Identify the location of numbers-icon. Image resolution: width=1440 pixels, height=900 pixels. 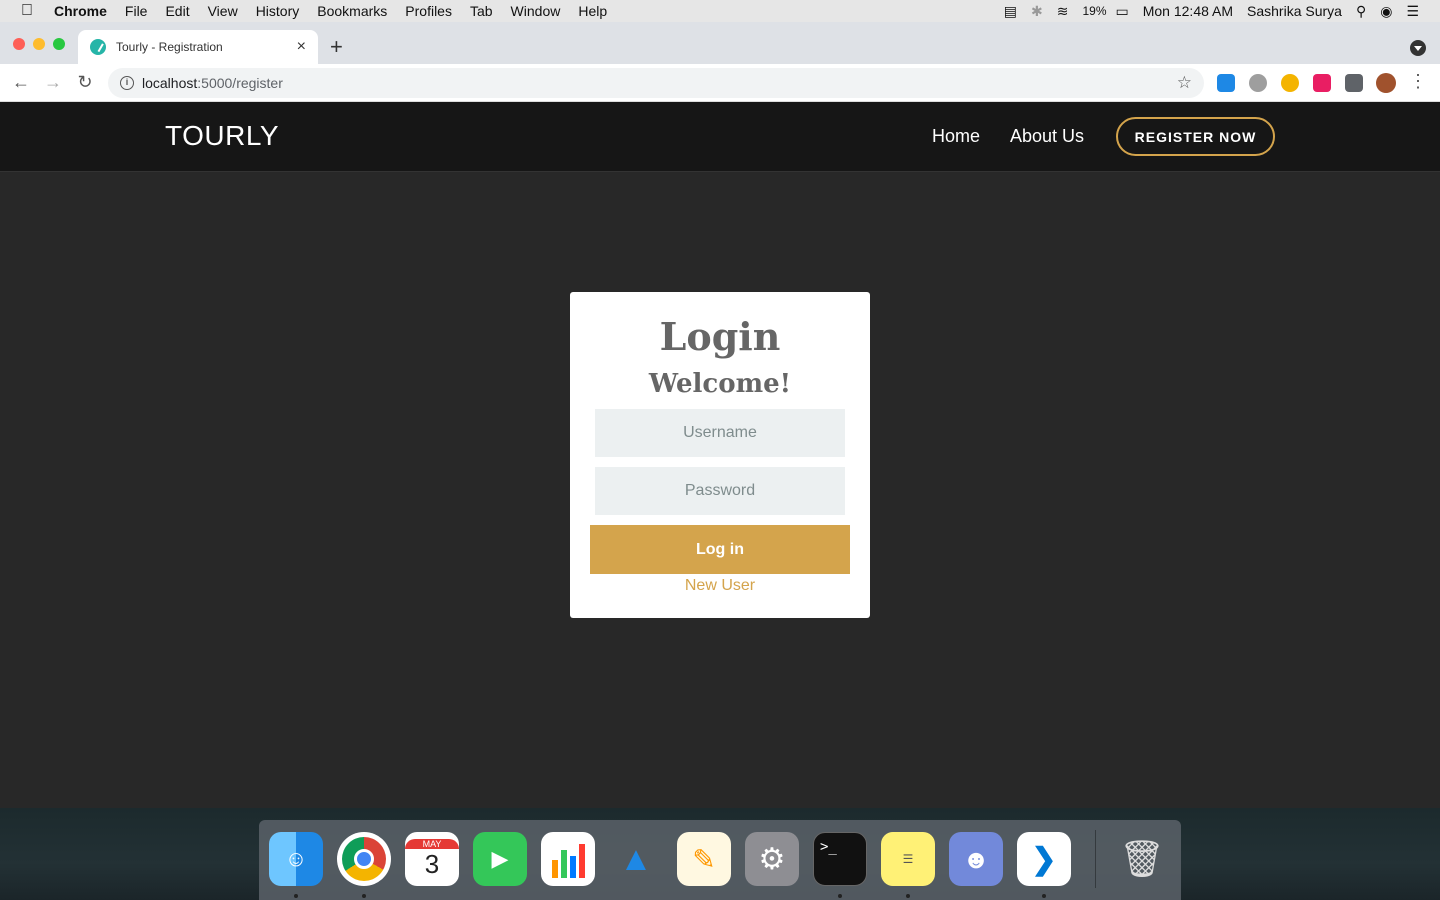
(568, 859).